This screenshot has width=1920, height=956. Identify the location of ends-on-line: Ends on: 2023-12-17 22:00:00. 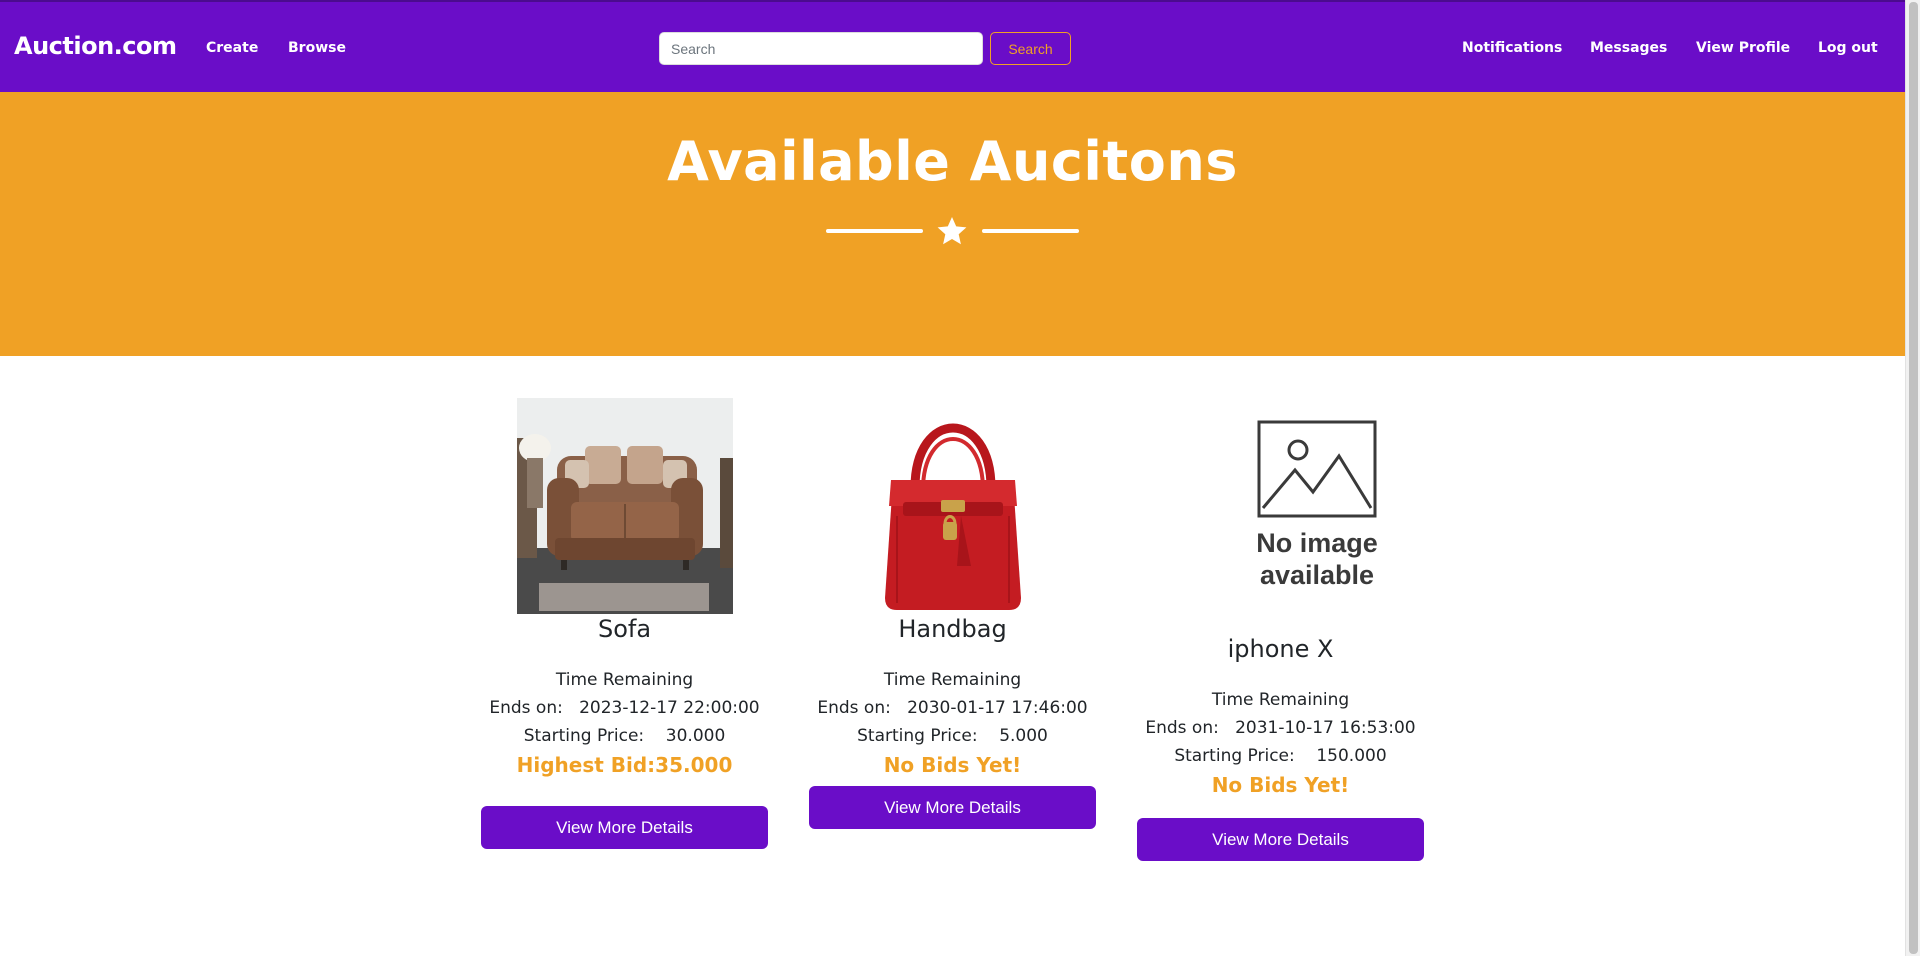
(624, 708).